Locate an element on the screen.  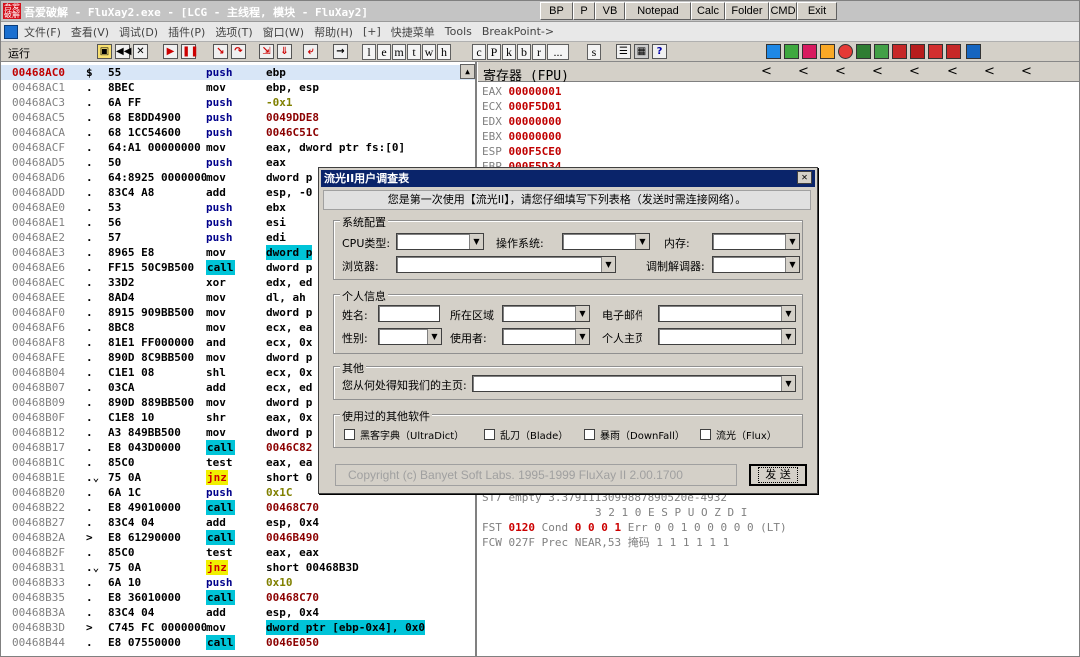
user-select: ▼ is located at coordinates (546, 336).